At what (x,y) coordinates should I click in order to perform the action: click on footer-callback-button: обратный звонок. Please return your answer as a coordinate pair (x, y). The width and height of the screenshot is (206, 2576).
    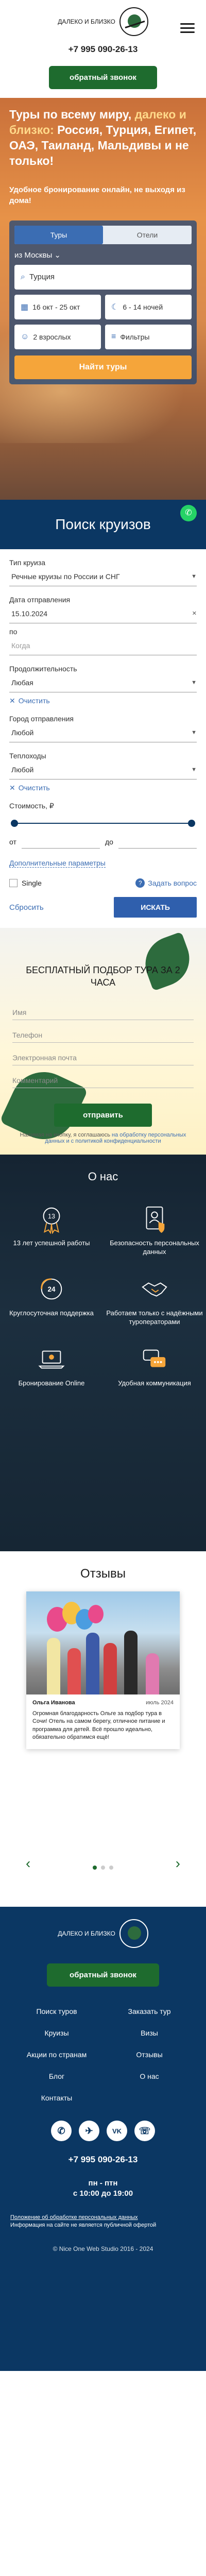
    Looking at the image, I should click on (103, 1975).